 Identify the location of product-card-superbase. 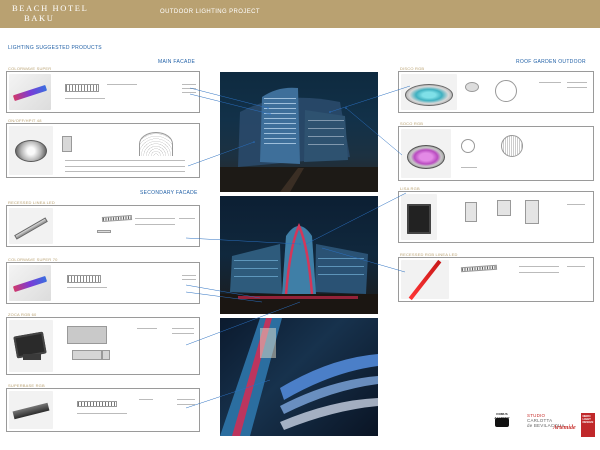
(103, 410).